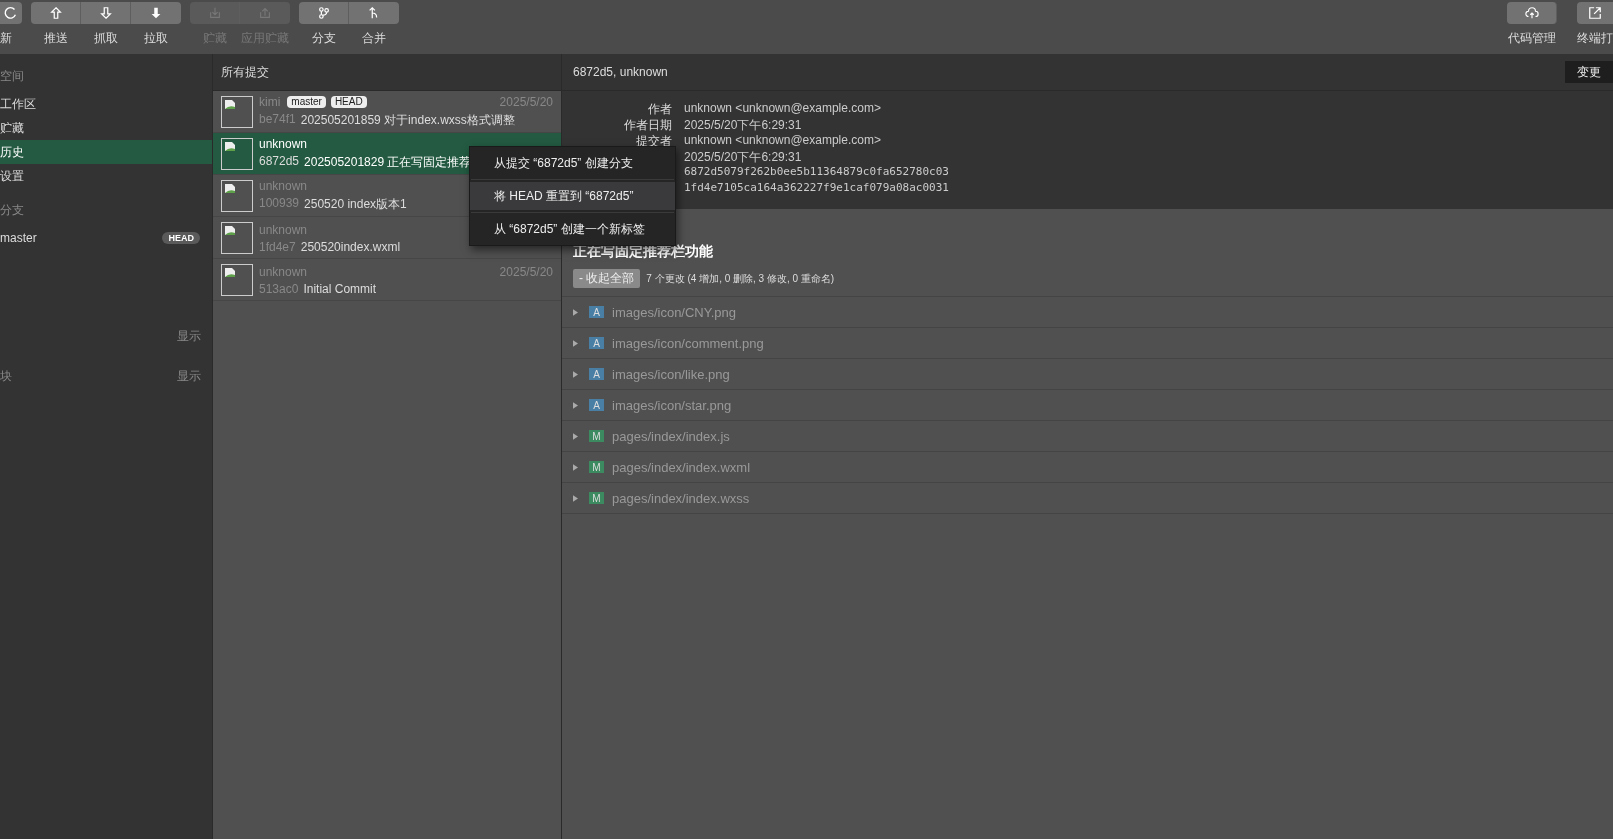 The width and height of the screenshot is (1613, 839). I want to click on commit-message: 202505201859 对于index.wxss格式调整, so click(407, 120).